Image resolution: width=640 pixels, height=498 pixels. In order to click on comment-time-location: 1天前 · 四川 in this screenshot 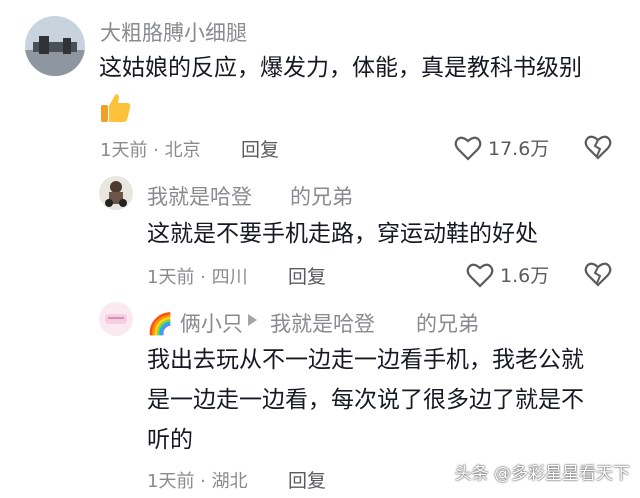, I will do `click(197, 277)`.